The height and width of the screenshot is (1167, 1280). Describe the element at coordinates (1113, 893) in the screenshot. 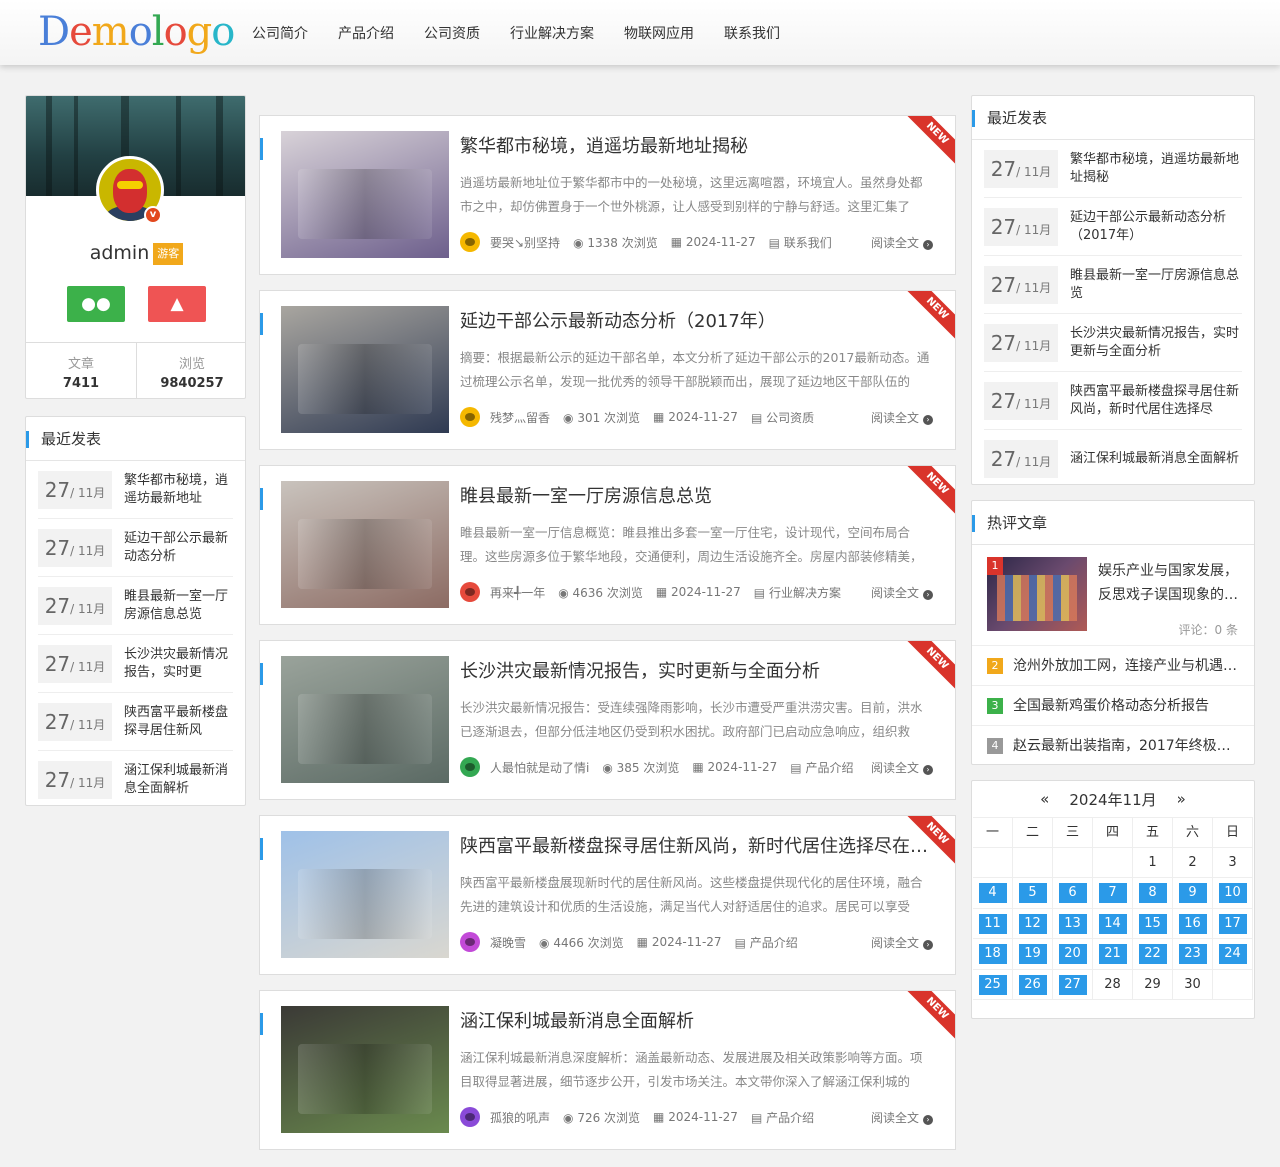

I see `calendar-day-link: 7` at that location.